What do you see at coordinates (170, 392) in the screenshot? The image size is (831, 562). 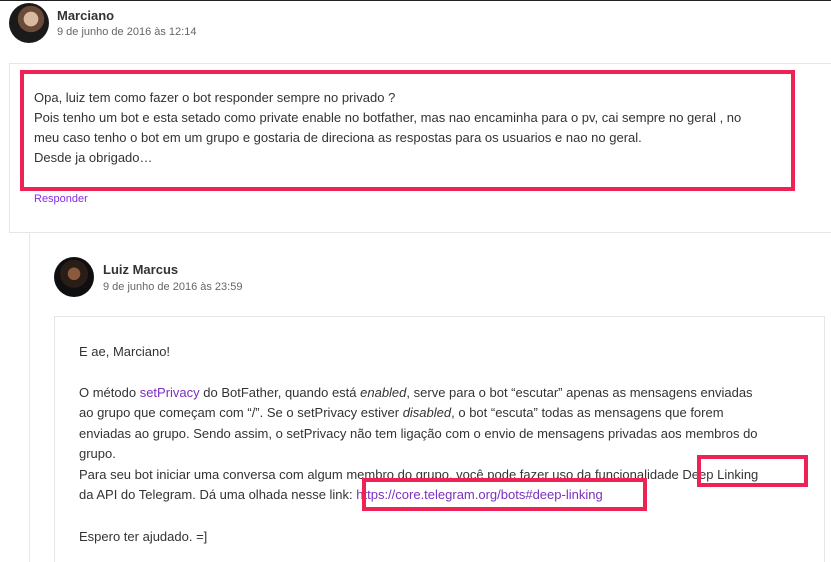 I see `setprivacy-link: setPrivacy` at bounding box center [170, 392].